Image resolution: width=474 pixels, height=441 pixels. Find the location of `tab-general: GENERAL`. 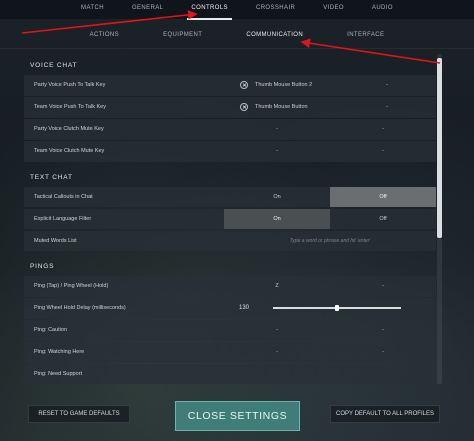

tab-general: GENERAL is located at coordinates (147, 10).